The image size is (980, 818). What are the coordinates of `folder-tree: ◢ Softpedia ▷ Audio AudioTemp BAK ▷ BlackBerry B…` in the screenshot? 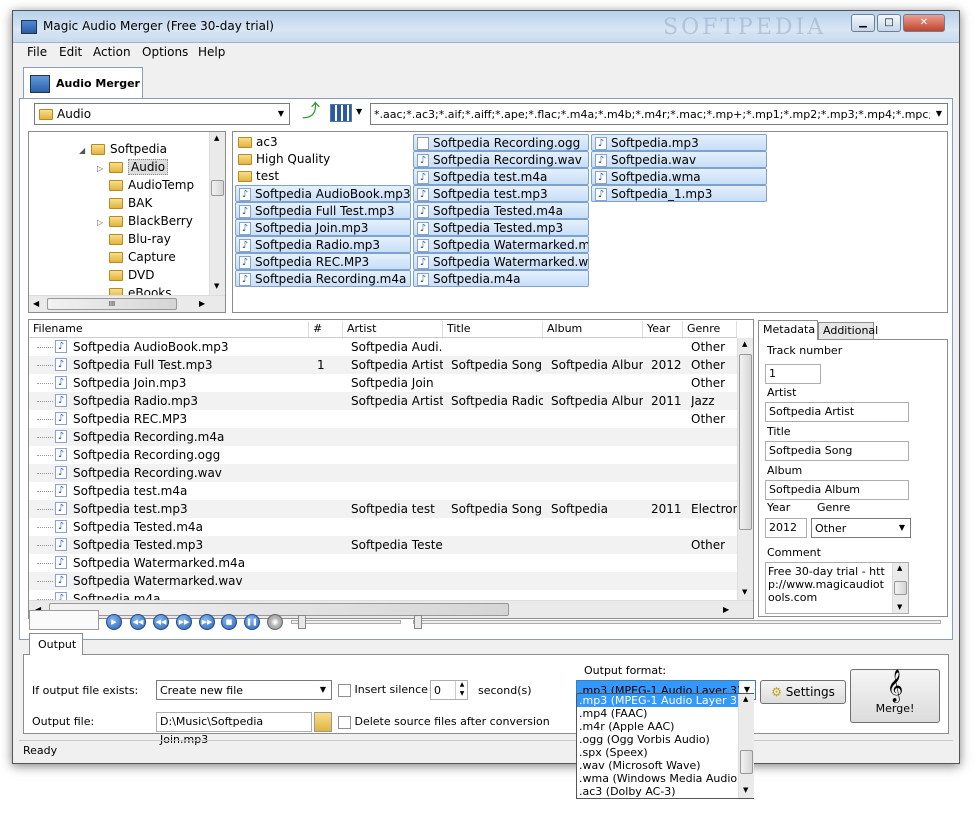 It's located at (127, 222).